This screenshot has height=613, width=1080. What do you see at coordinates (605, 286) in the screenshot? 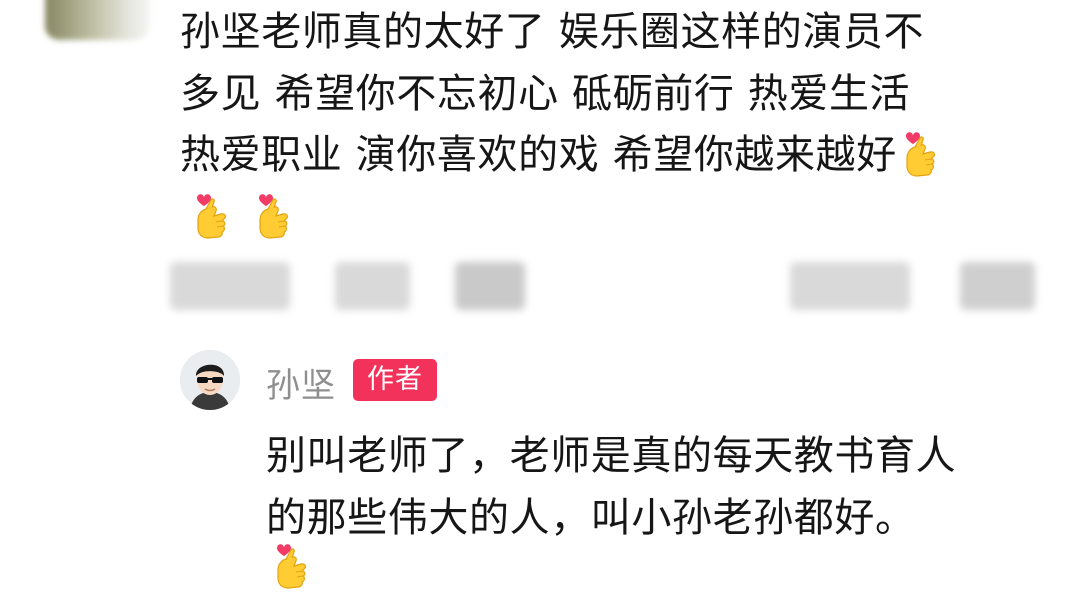
I see `comment-meta-row-blurred` at bounding box center [605, 286].